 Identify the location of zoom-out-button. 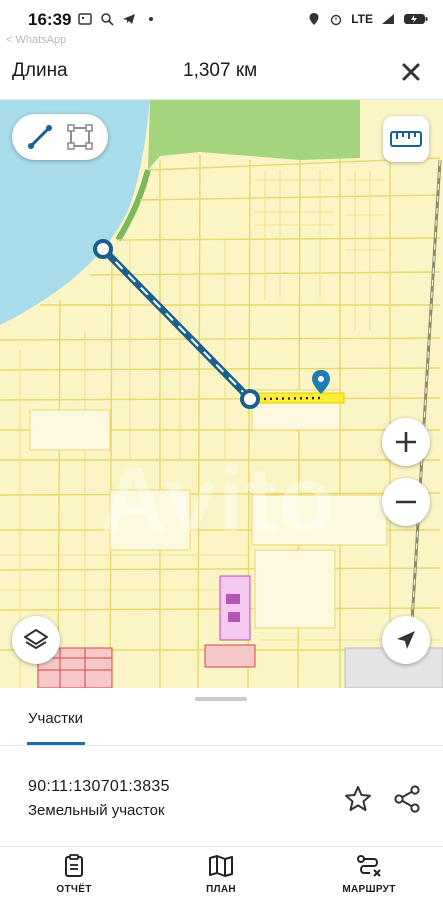
(406, 502).